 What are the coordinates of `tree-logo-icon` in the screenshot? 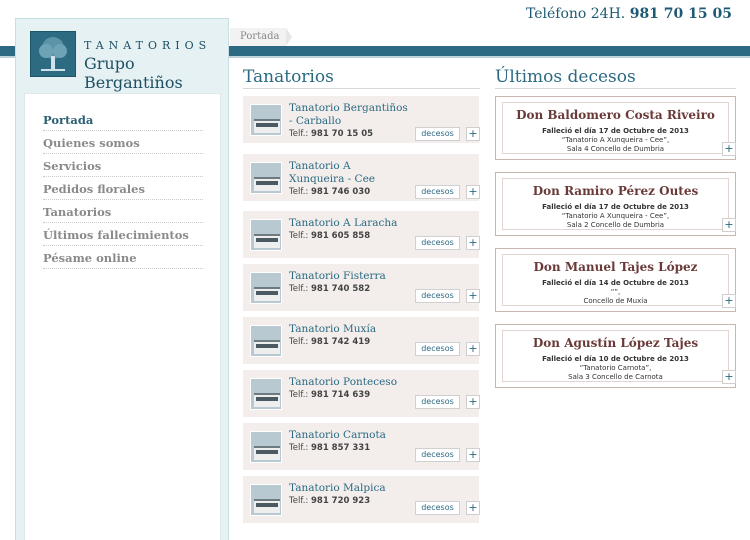 It's located at (53, 54).